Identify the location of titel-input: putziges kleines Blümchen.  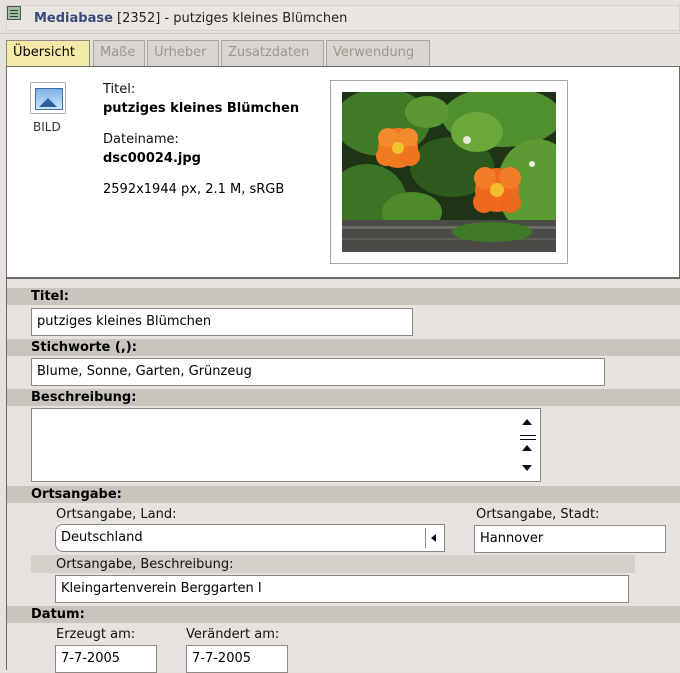
(222, 322).